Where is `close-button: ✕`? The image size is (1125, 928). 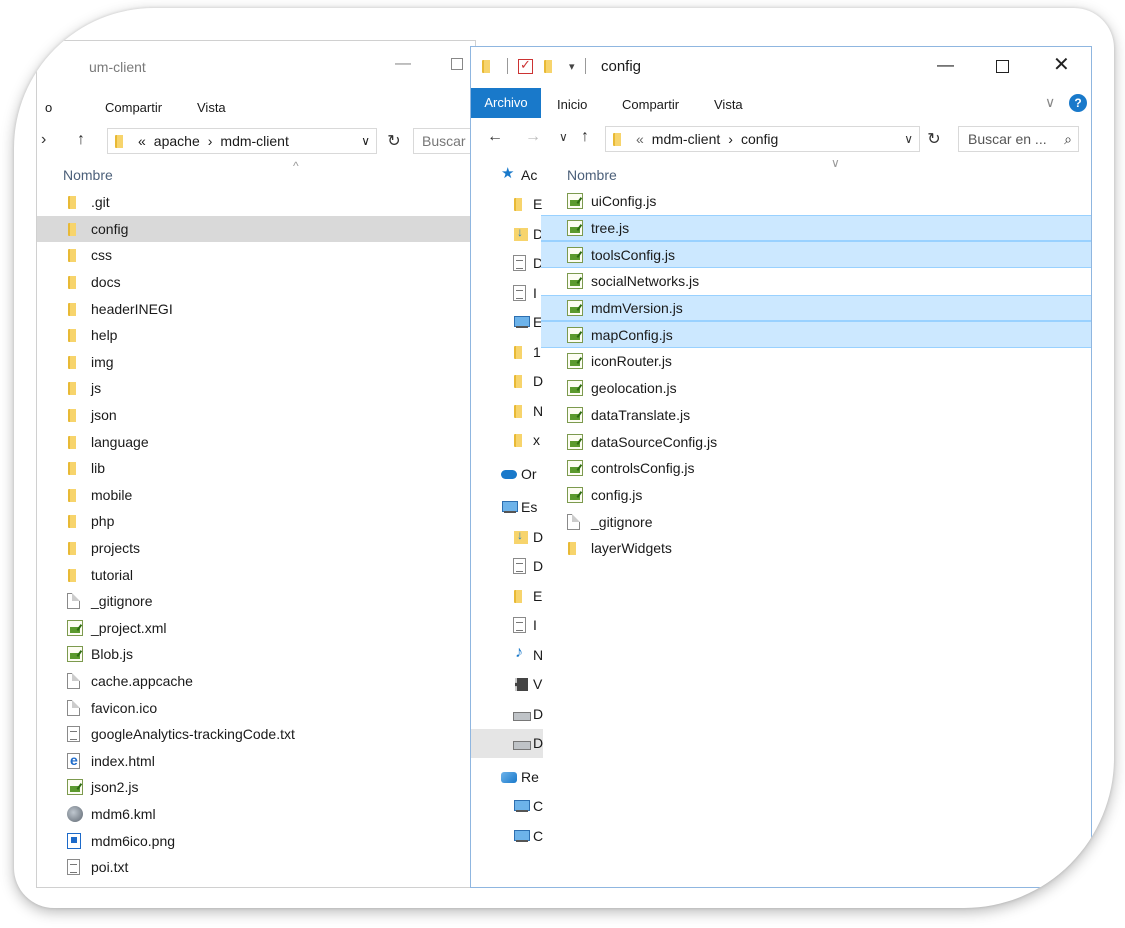
close-button: ✕ is located at coordinates (1061, 64).